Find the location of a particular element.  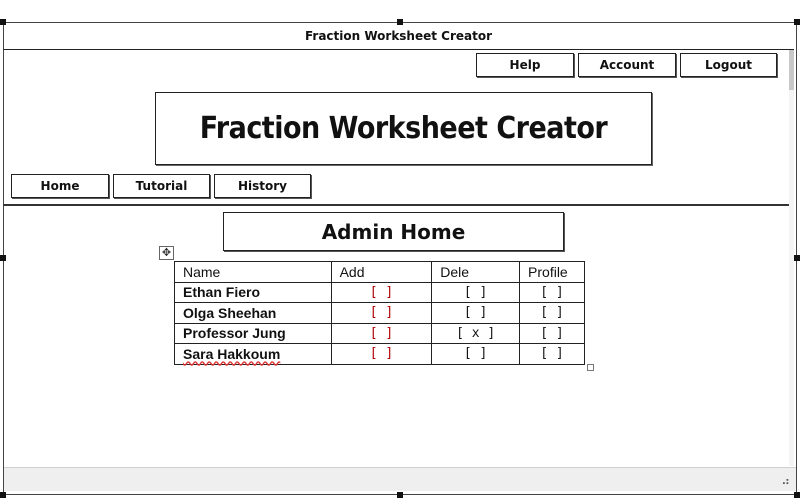

header-add: Add is located at coordinates (381, 272).